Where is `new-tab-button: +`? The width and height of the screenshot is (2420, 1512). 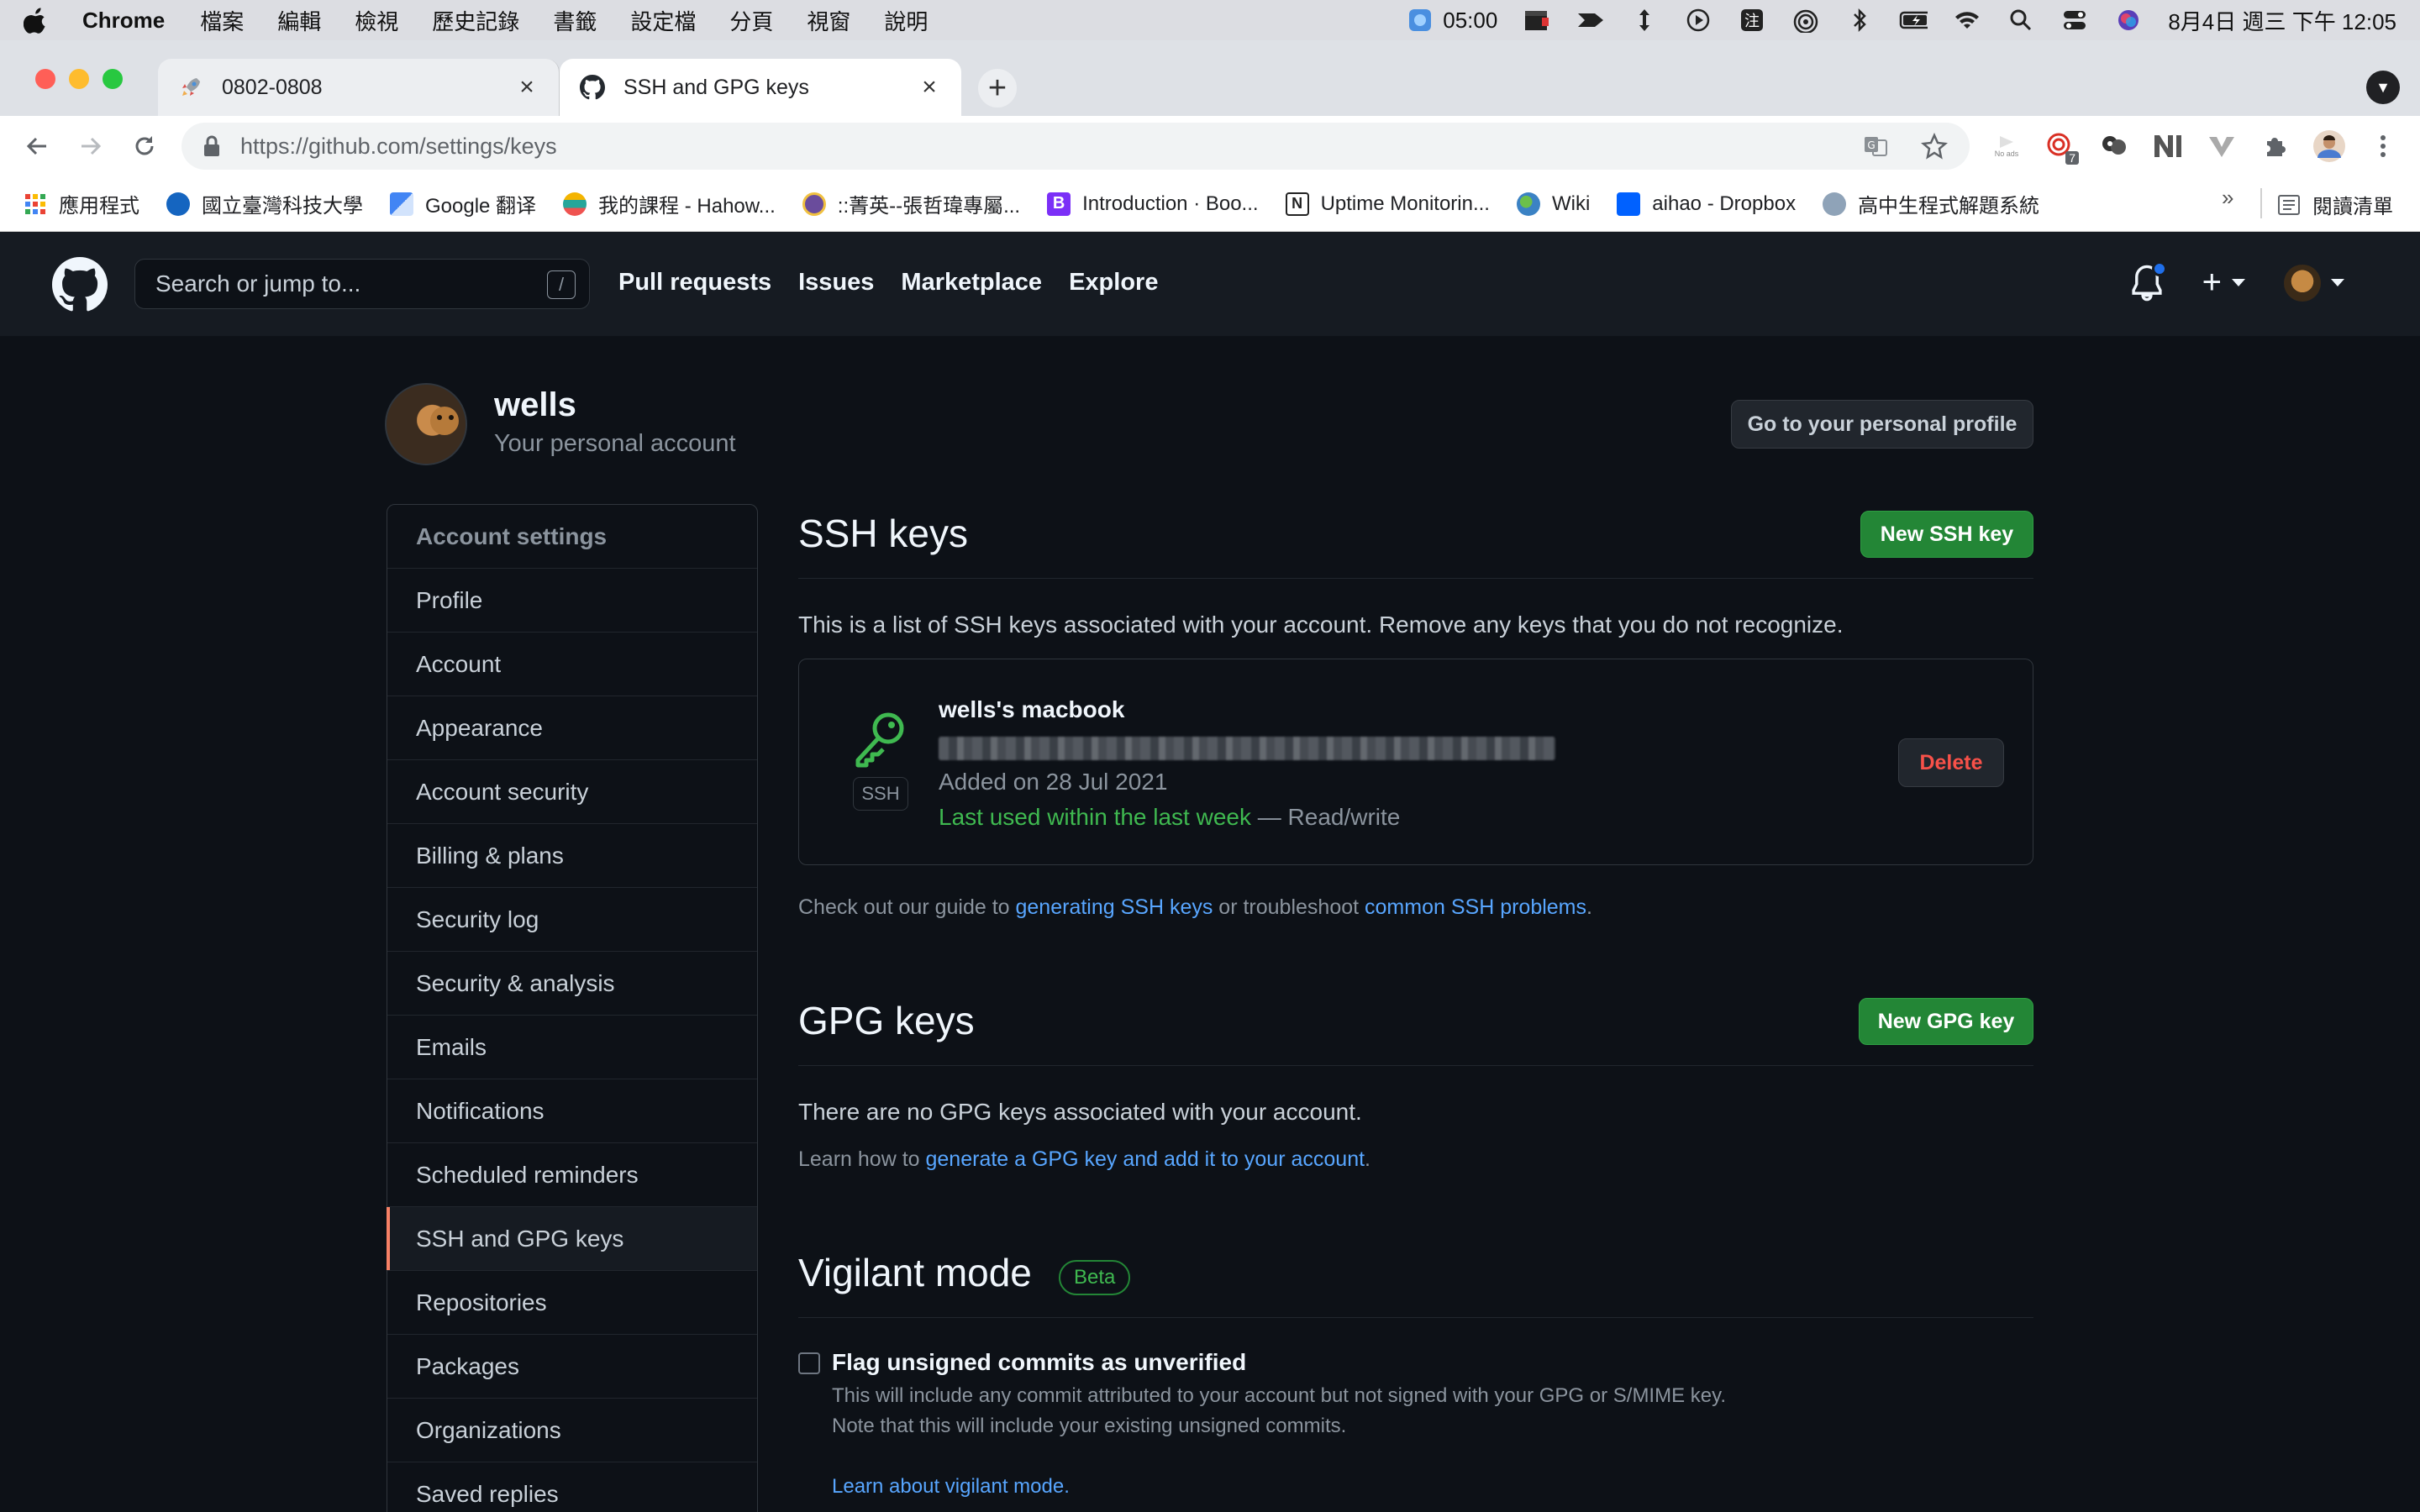 new-tab-button: + is located at coordinates (997, 88).